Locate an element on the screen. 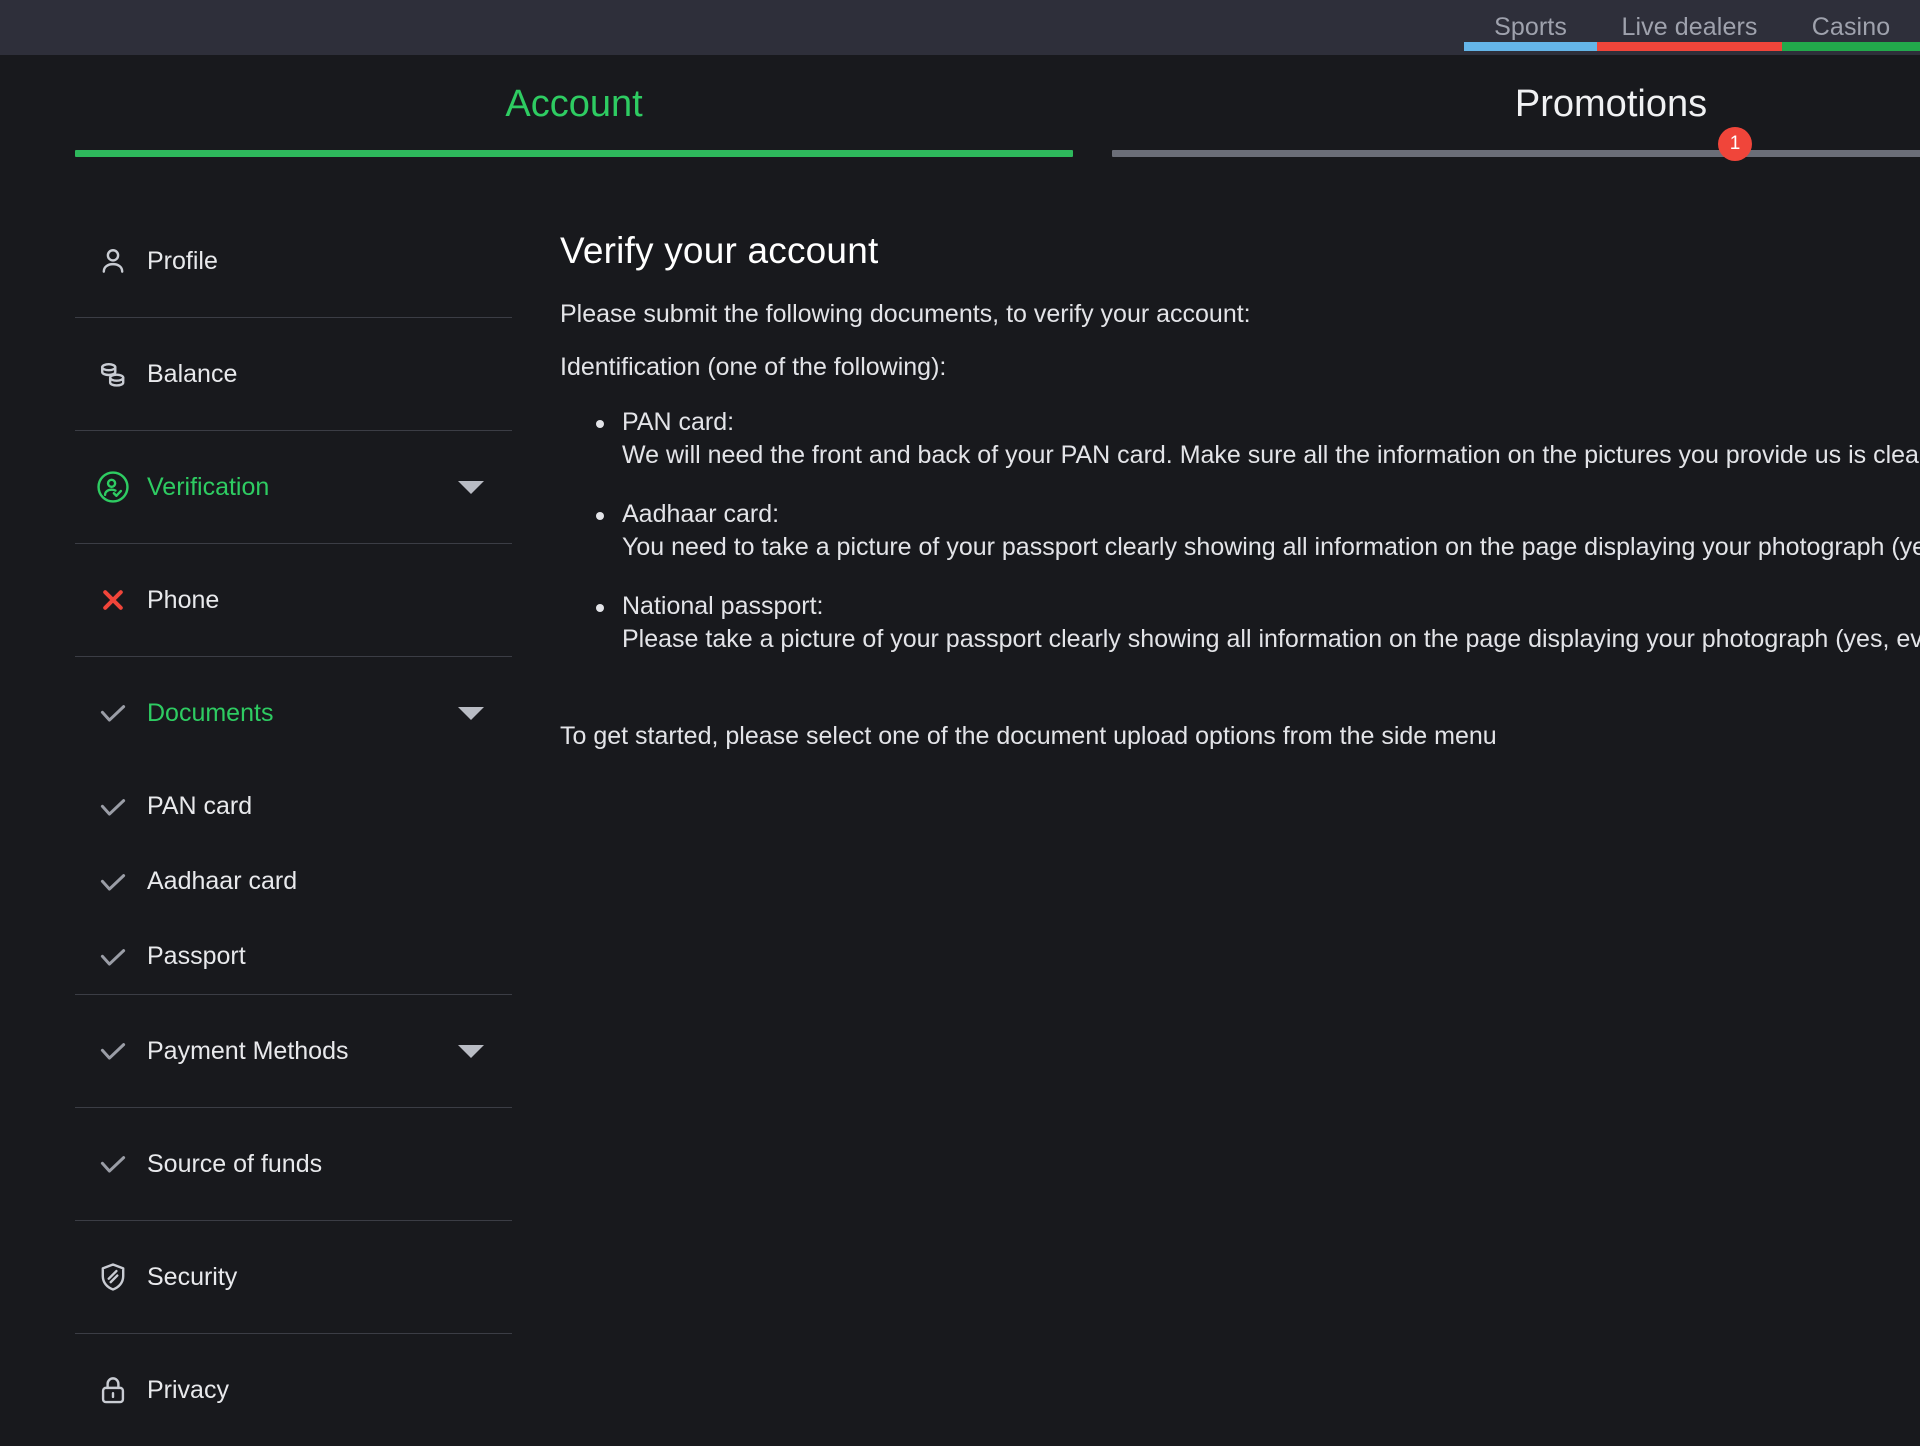 This screenshot has width=1920, height=1446. identification-label: Identification (one of the following): is located at coordinates (753, 367).